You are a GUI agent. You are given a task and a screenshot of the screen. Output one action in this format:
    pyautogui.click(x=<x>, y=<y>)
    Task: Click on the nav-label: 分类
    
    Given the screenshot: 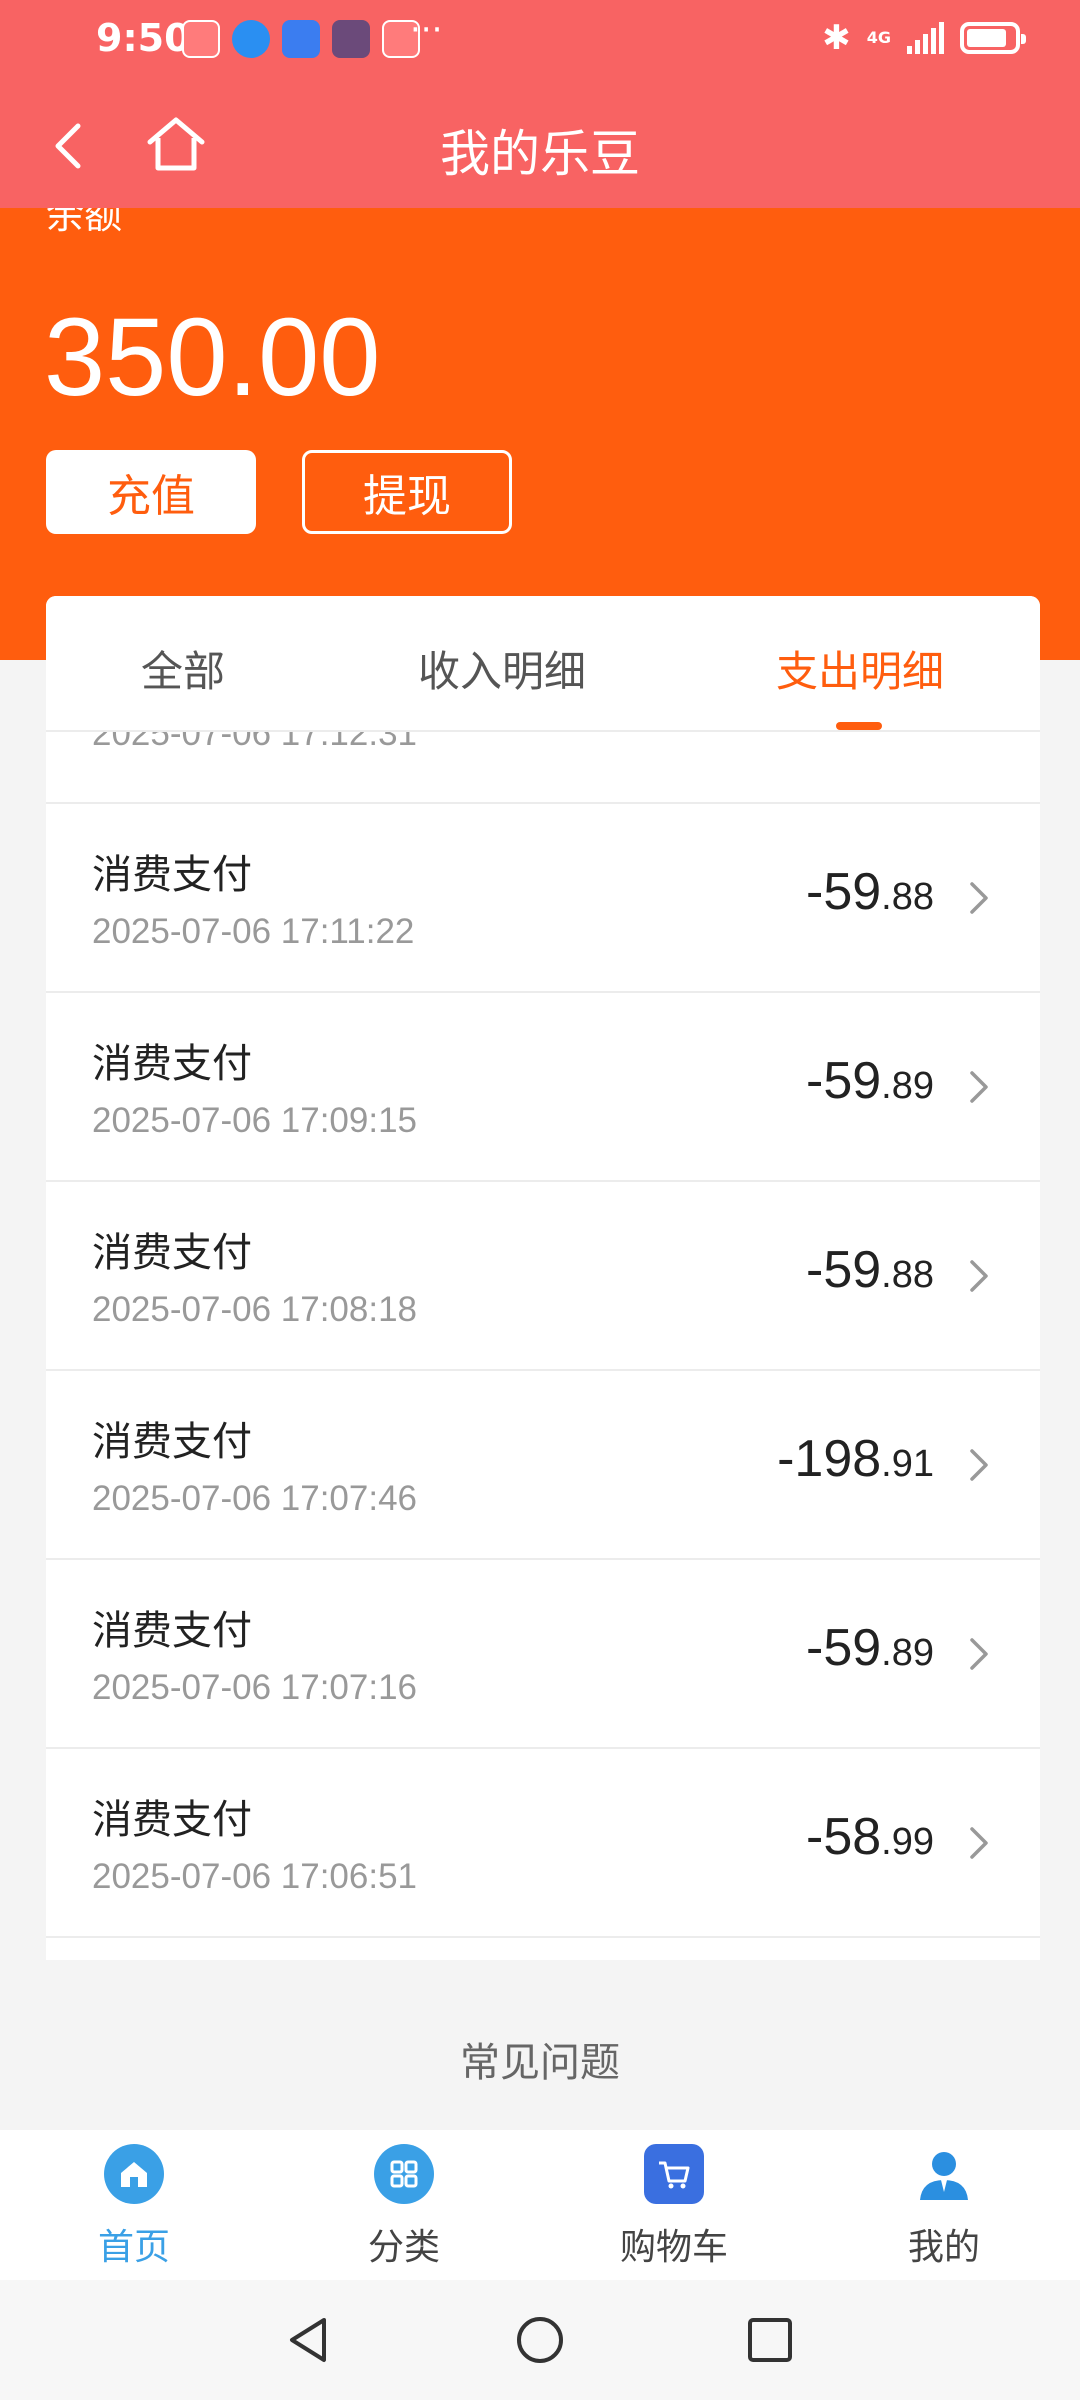 What is the action you would take?
    pyautogui.click(x=403, y=2247)
    